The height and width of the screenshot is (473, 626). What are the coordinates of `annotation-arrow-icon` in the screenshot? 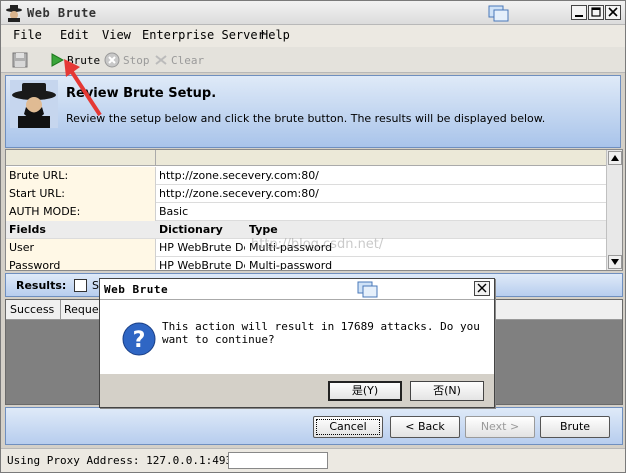 It's located at (83, 88).